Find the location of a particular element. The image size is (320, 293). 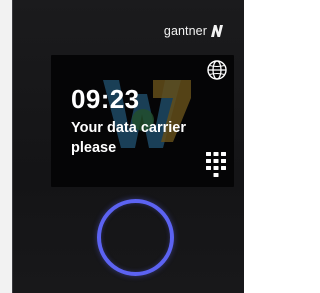

brand-logo: gantner is located at coordinates (194, 31).